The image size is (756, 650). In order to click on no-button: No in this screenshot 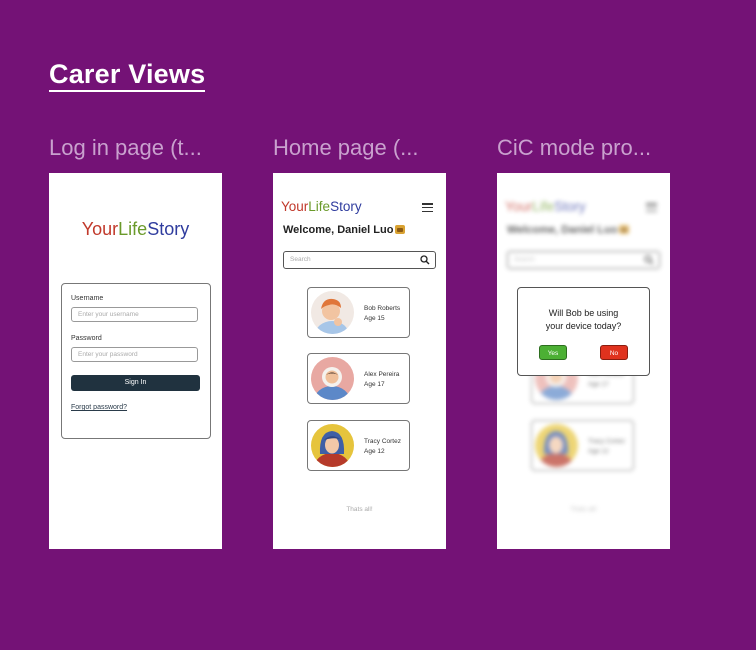, I will do `click(614, 352)`.